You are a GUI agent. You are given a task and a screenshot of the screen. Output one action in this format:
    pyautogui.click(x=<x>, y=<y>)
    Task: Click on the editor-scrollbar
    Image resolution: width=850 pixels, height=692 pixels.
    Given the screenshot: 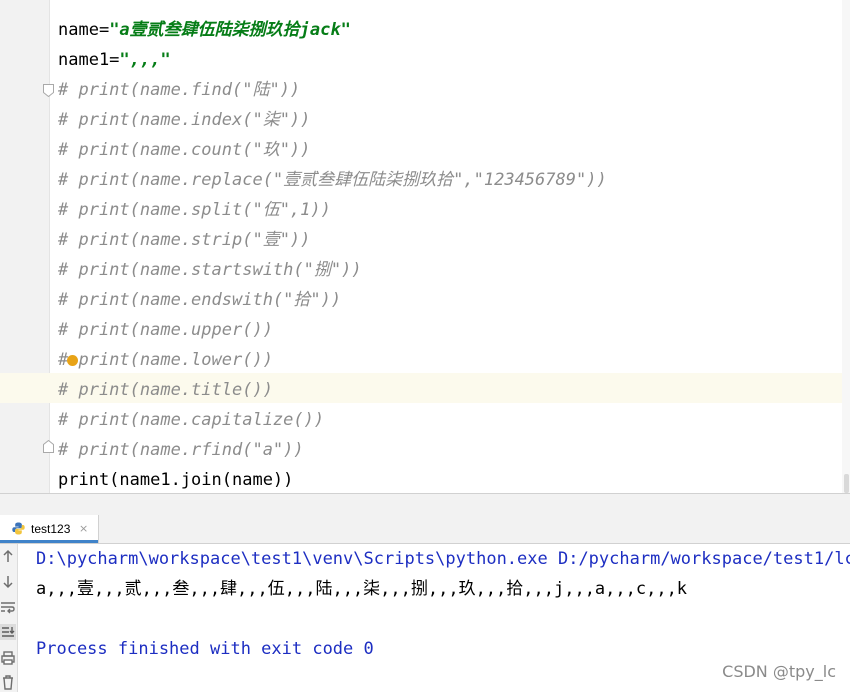 What is the action you would take?
    pyautogui.click(x=846, y=246)
    